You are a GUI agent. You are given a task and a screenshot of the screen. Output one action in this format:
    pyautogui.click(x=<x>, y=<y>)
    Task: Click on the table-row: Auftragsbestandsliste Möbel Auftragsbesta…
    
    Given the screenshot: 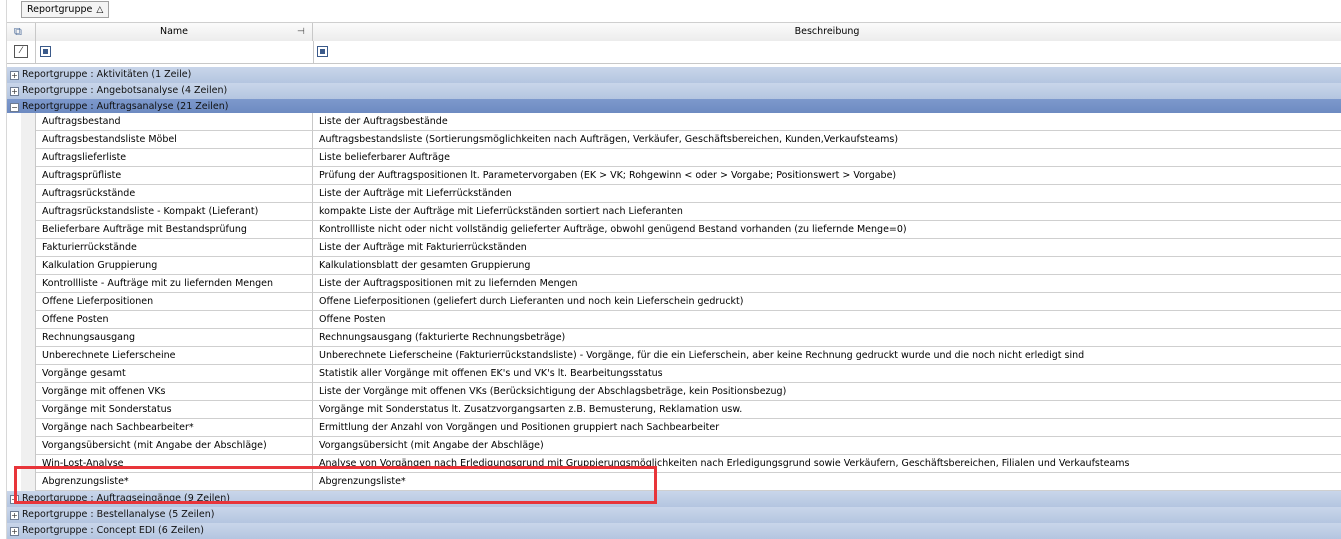 What is the action you would take?
    pyautogui.click(x=674, y=140)
    